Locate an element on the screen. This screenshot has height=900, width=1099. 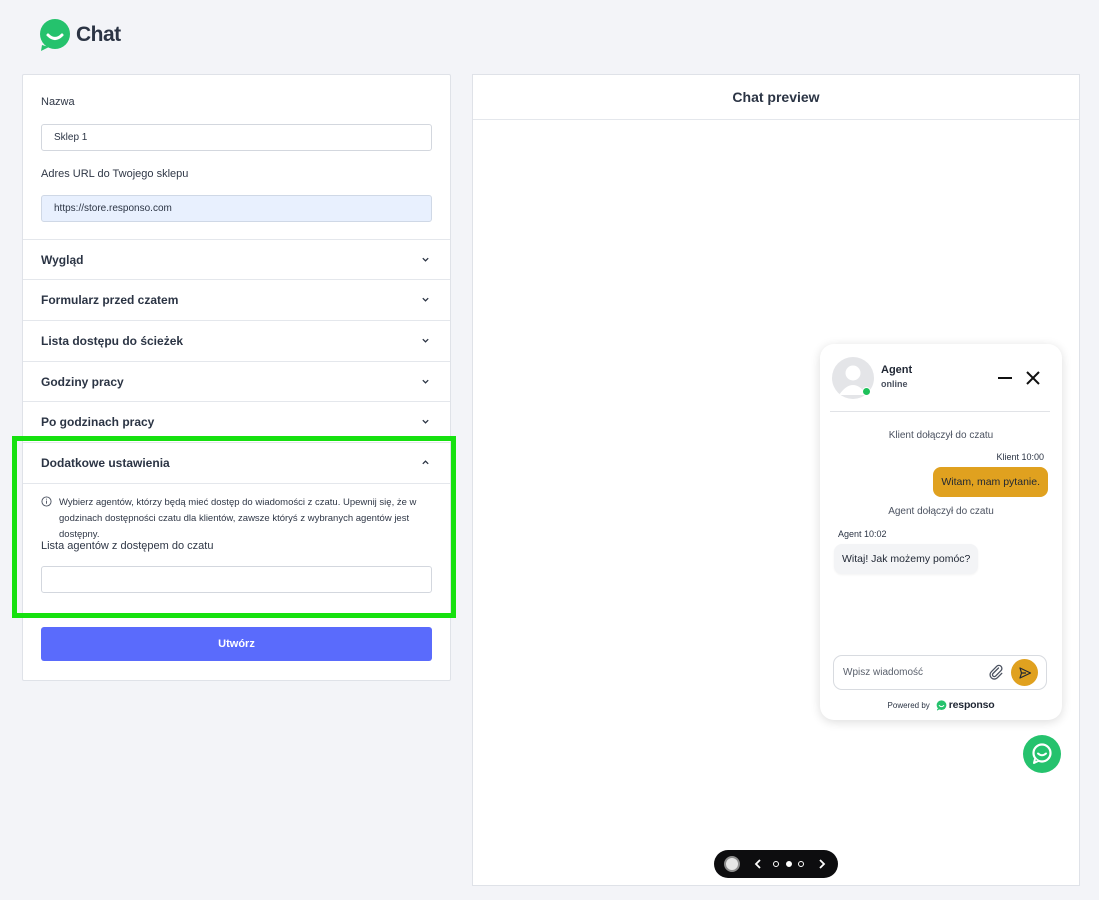
system-message: Klient dołączył do czatu is located at coordinates (941, 435).